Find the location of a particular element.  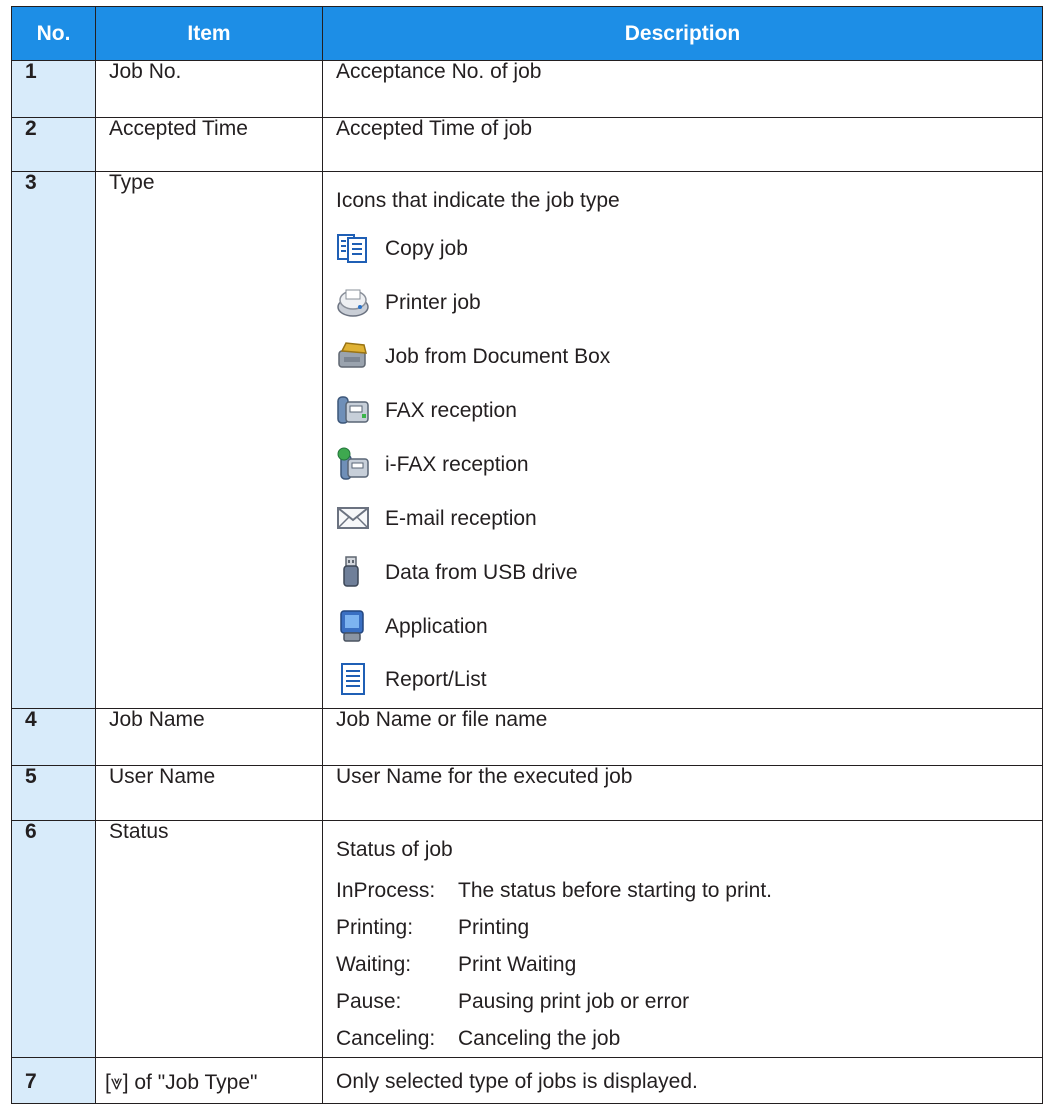

row-number: 1 is located at coordinates (53, 89).